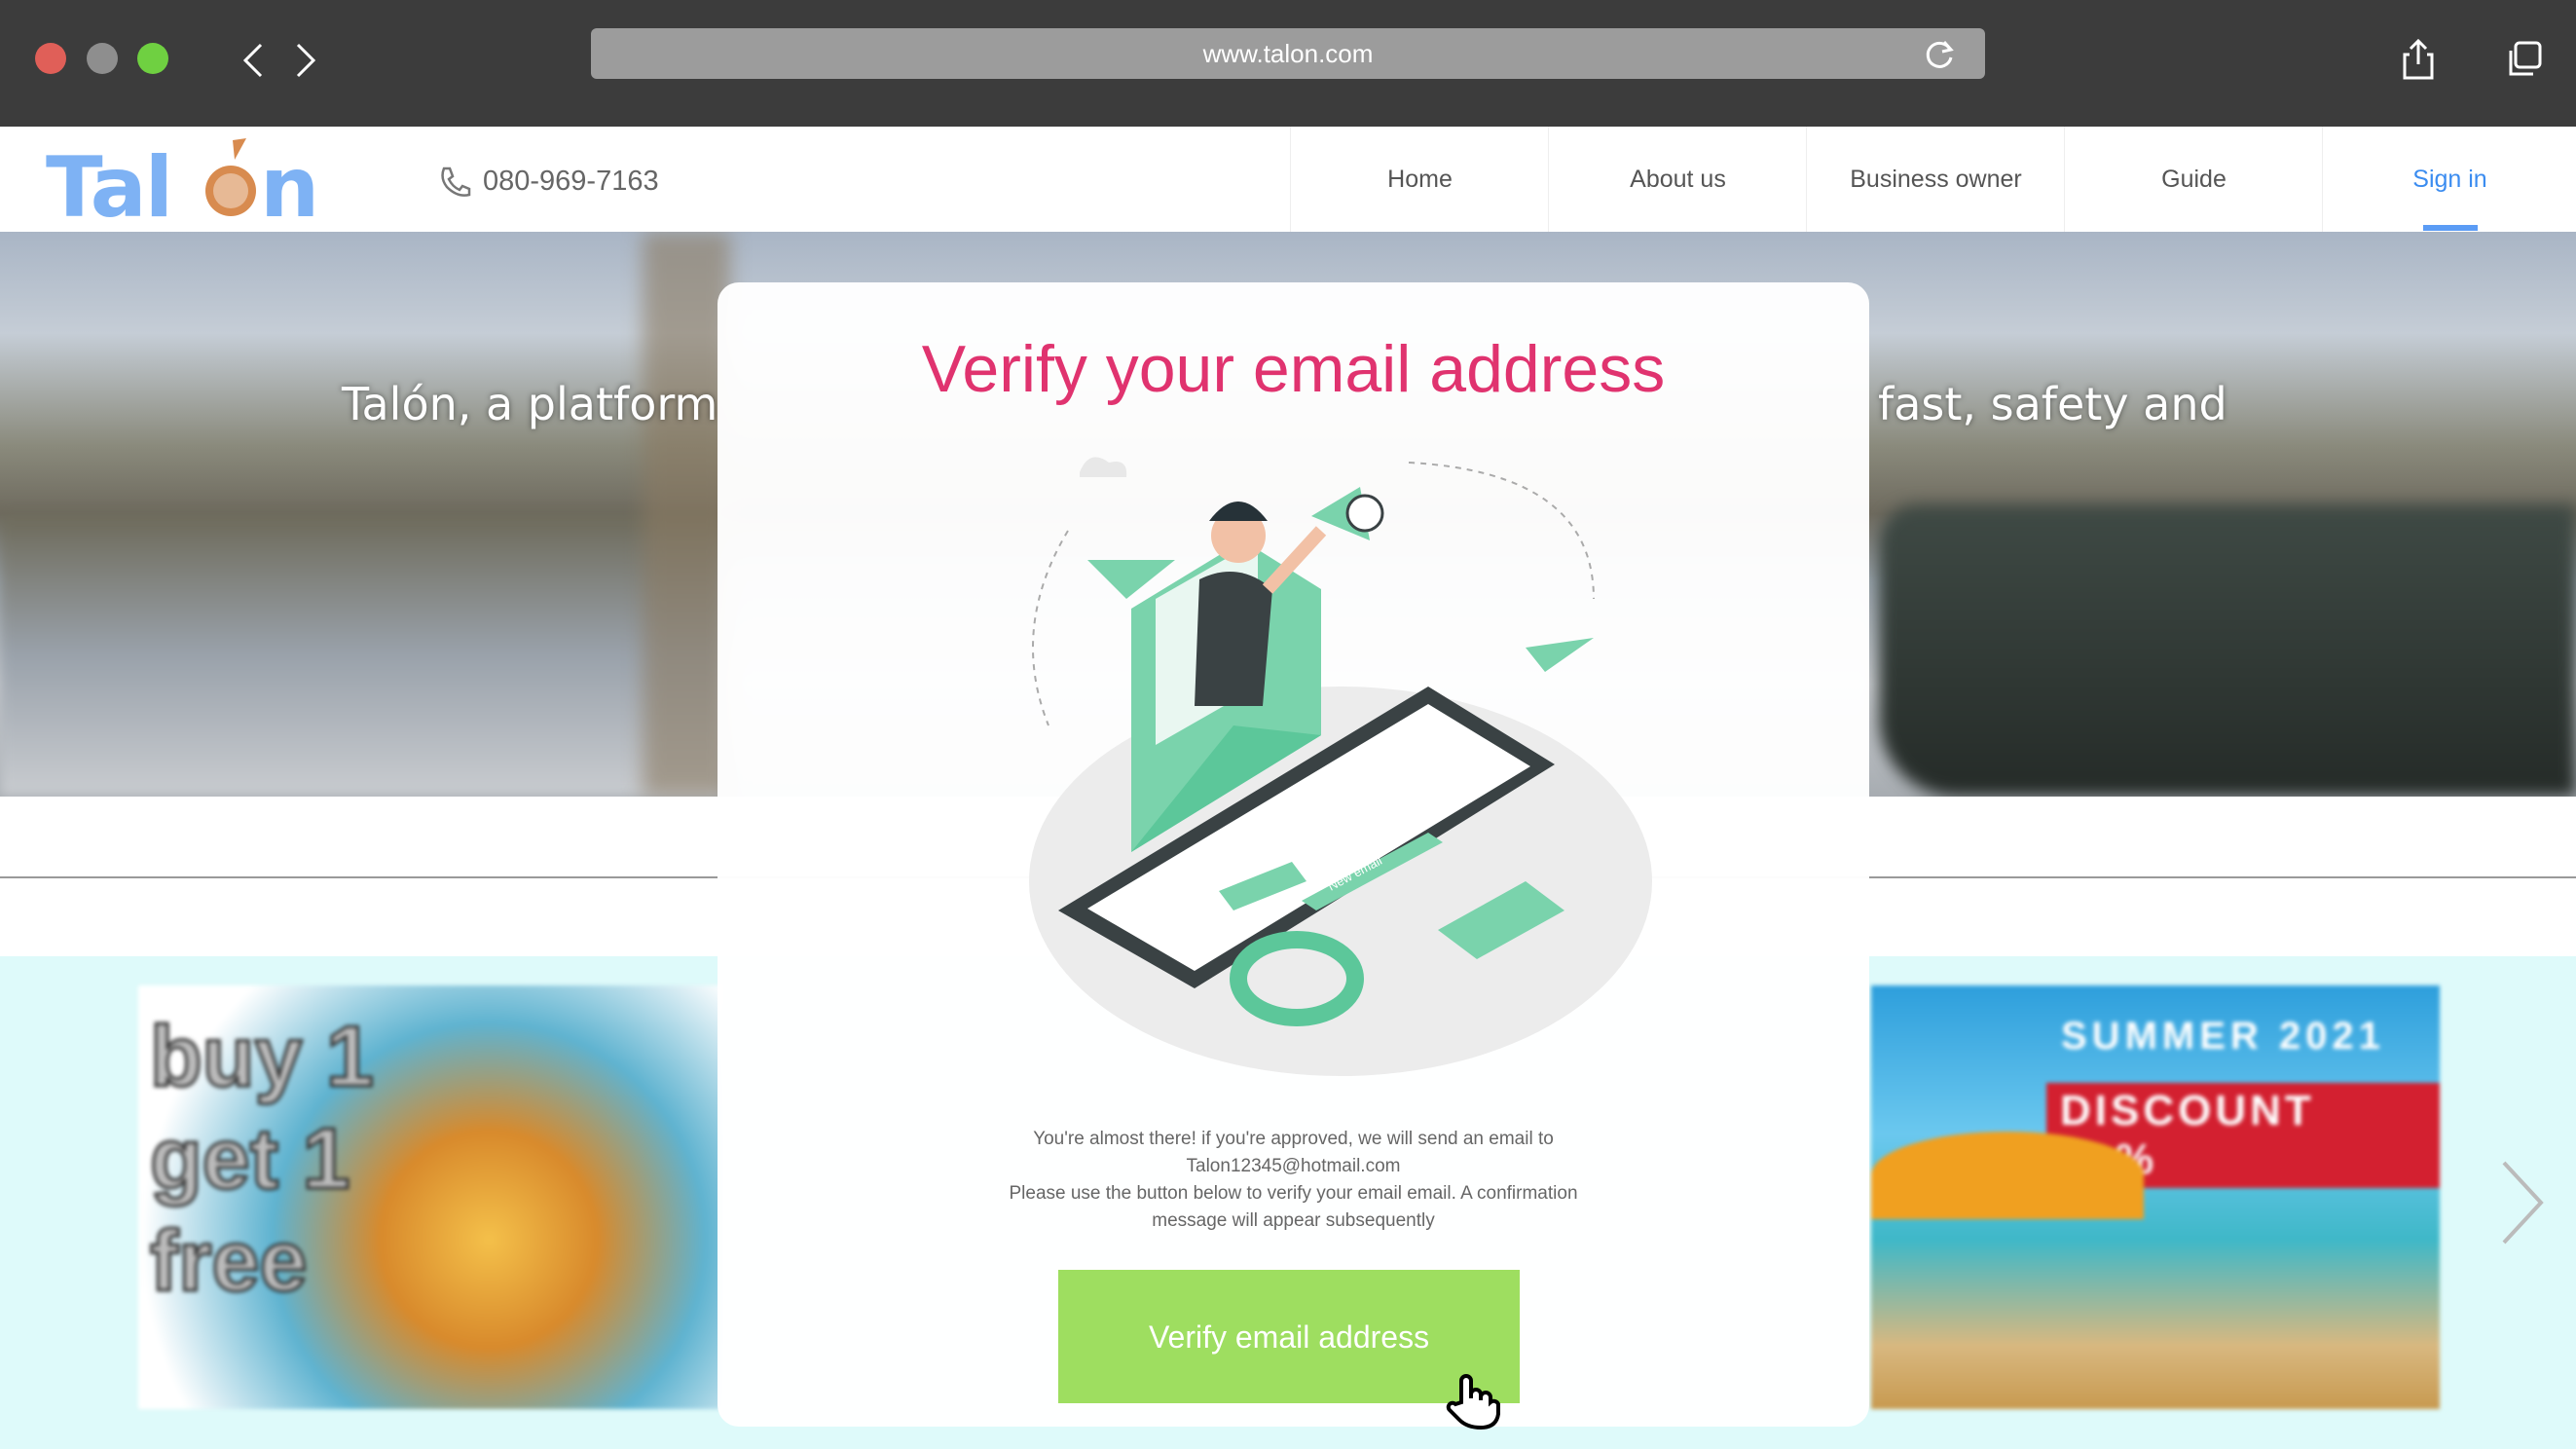 The height and width of the screenshot is (1449, 2576). What do you see at coordinates (2223, 1036) in the screenshot?
I see `summer-text: SUMMER 2021` at bounding box center [2223, 1036].